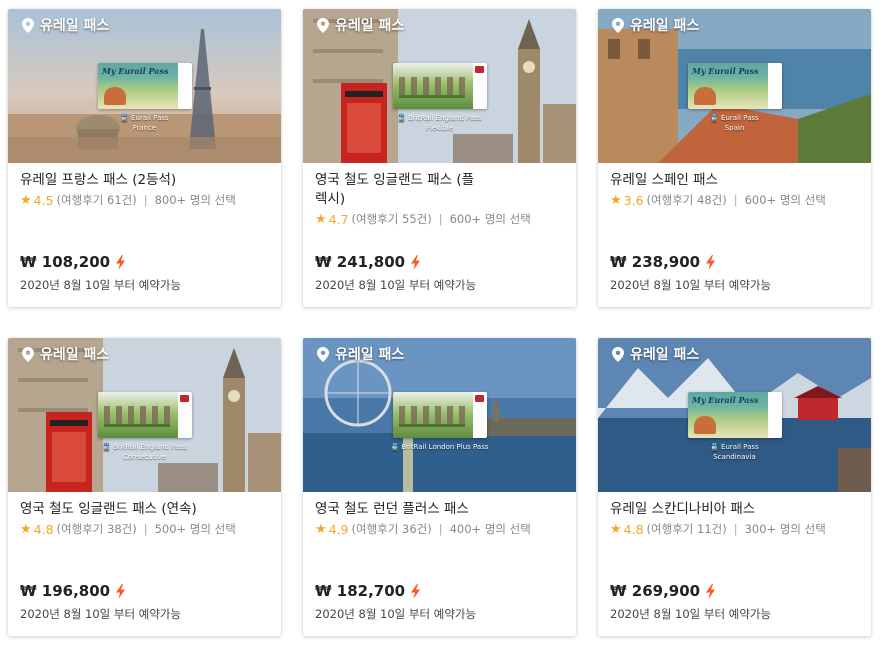  Describe the element at coordinates (734, 509) in the screenshot. I see `product-title: 유레일 스칸디나비아 패스` at that location.